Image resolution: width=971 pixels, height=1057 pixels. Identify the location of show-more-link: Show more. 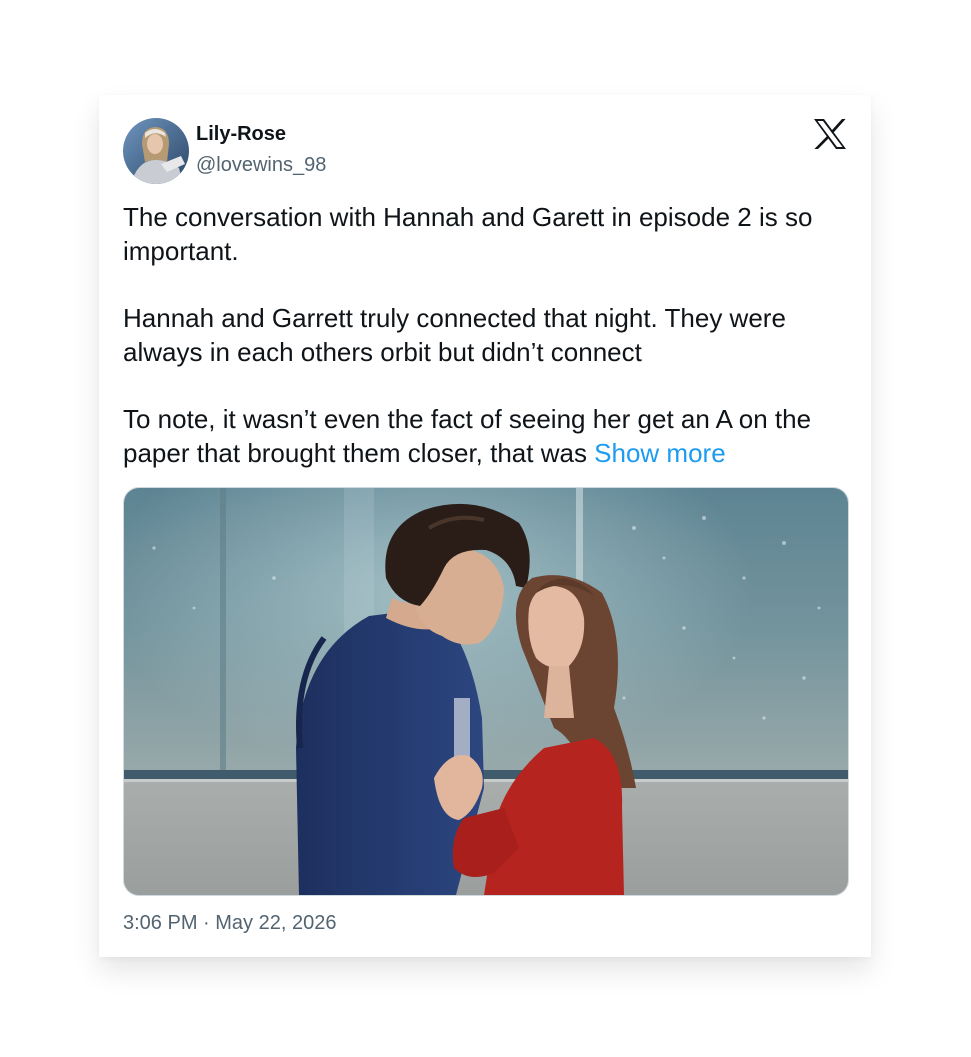
(660, 453).